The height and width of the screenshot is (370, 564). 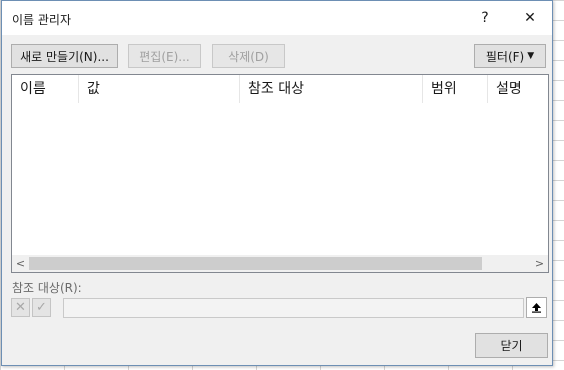 I want to click on column-header-name: 이름, so click(x=45, y=89).